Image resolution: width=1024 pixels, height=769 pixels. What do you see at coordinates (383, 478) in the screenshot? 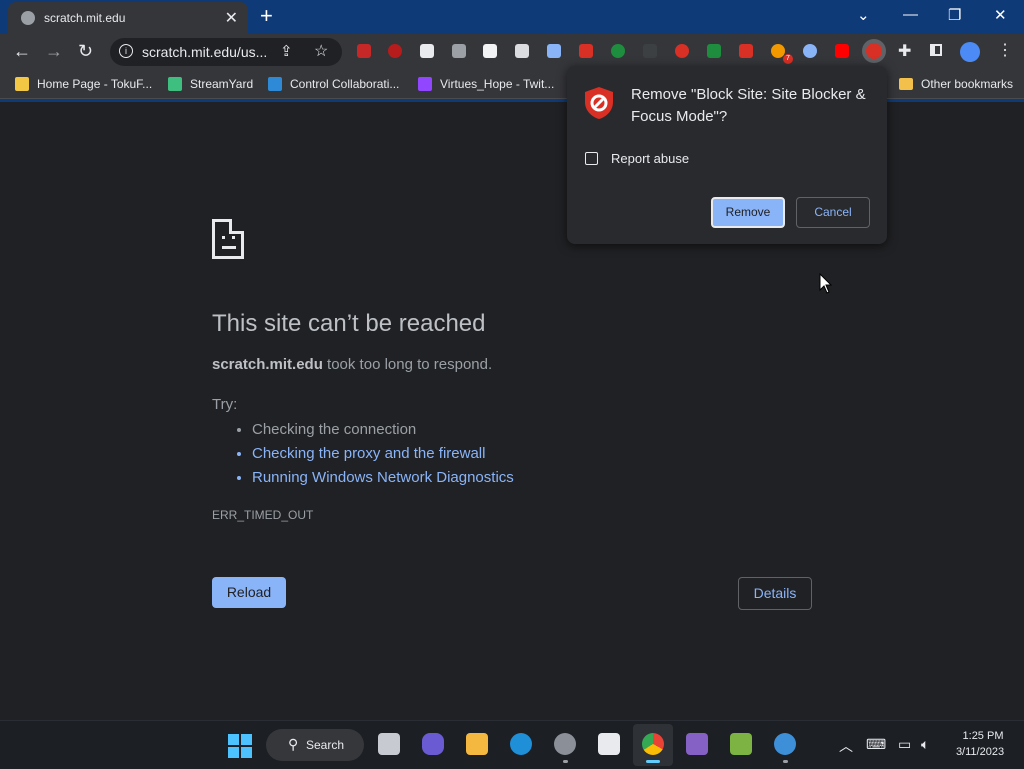
I see `suggestion-link: Running Windows Network Diagnostics` at bounding box center [383, 478].